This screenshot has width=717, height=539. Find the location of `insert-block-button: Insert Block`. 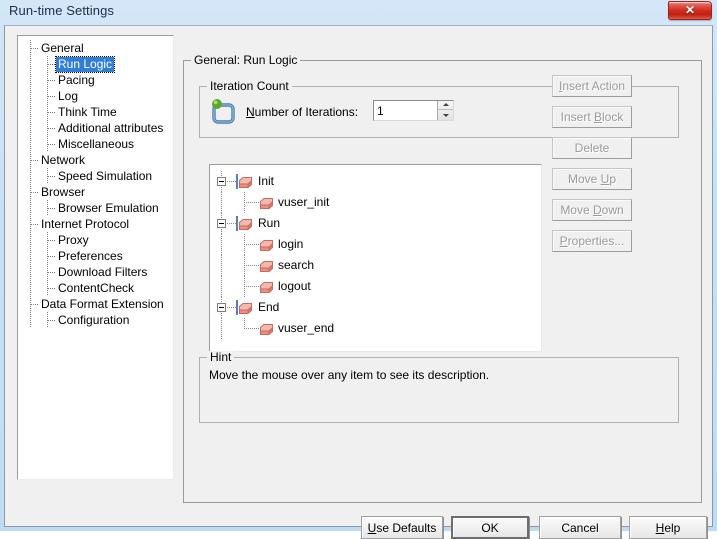

insert-block-button: Insert Block is located at coordinates (592, 117).